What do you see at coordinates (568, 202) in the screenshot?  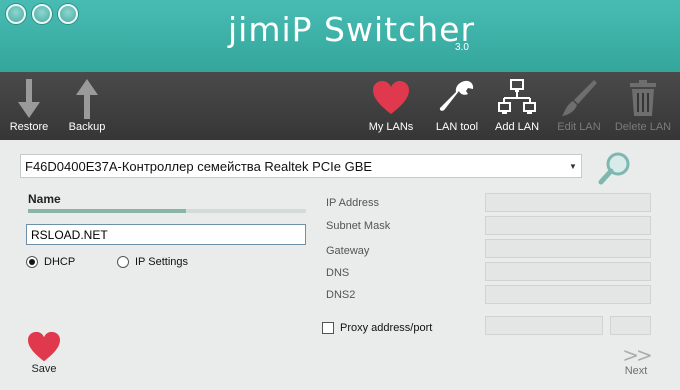 I see `ip-address-field` at bounding box center [568, 202].